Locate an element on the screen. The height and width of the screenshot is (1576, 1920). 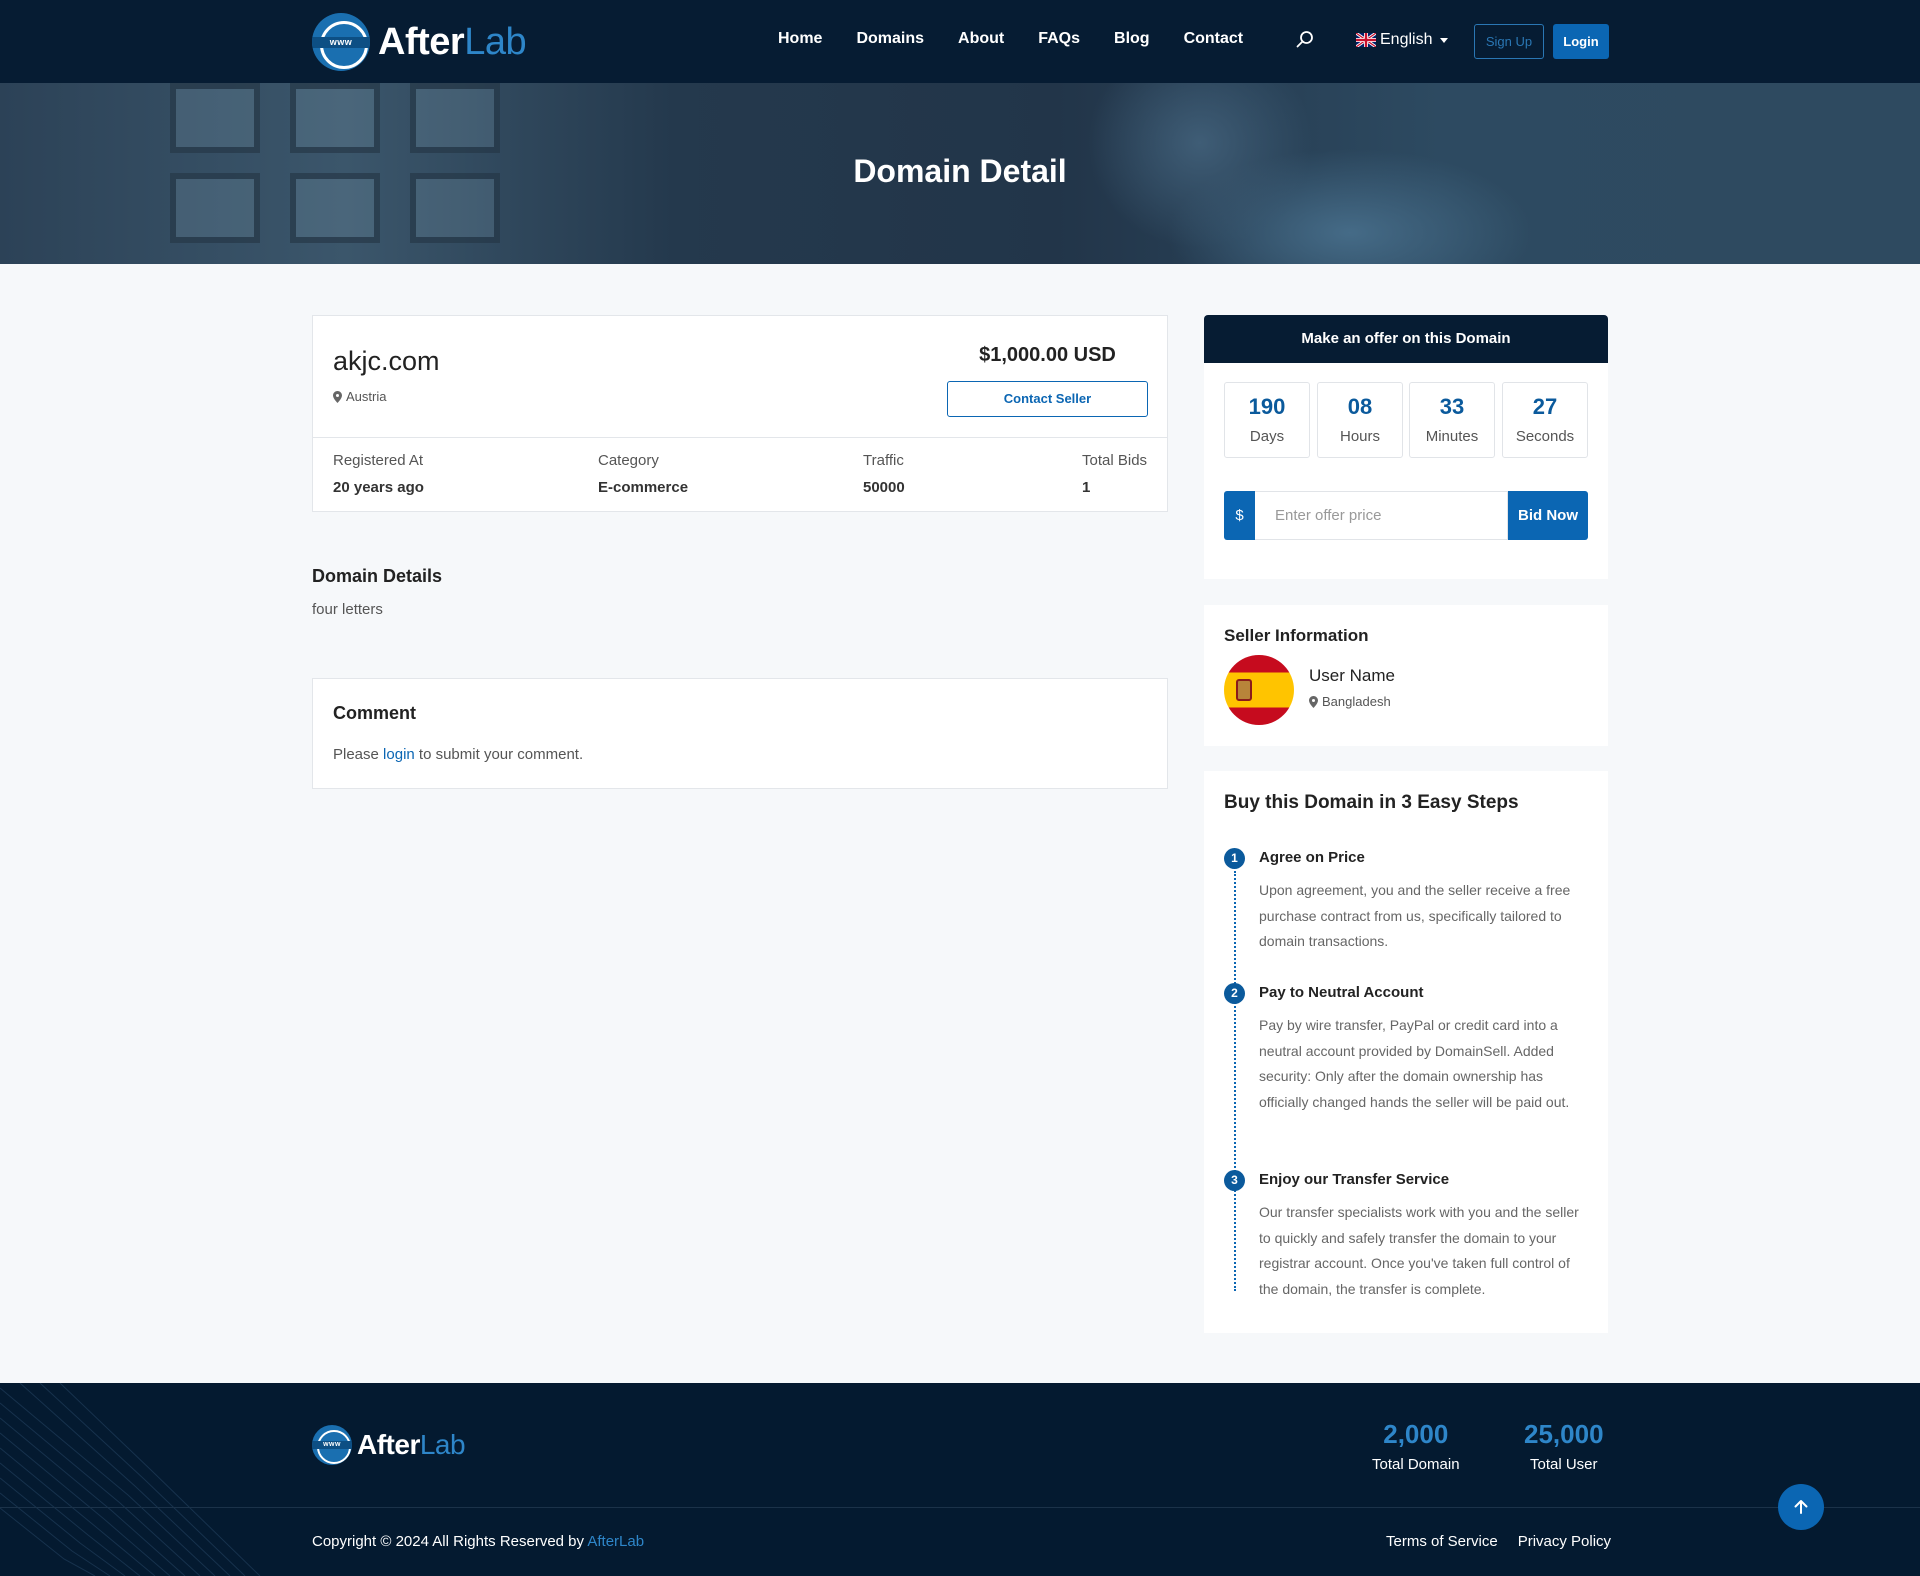
uk-flag-icon is located at coordinates (1366, 40).